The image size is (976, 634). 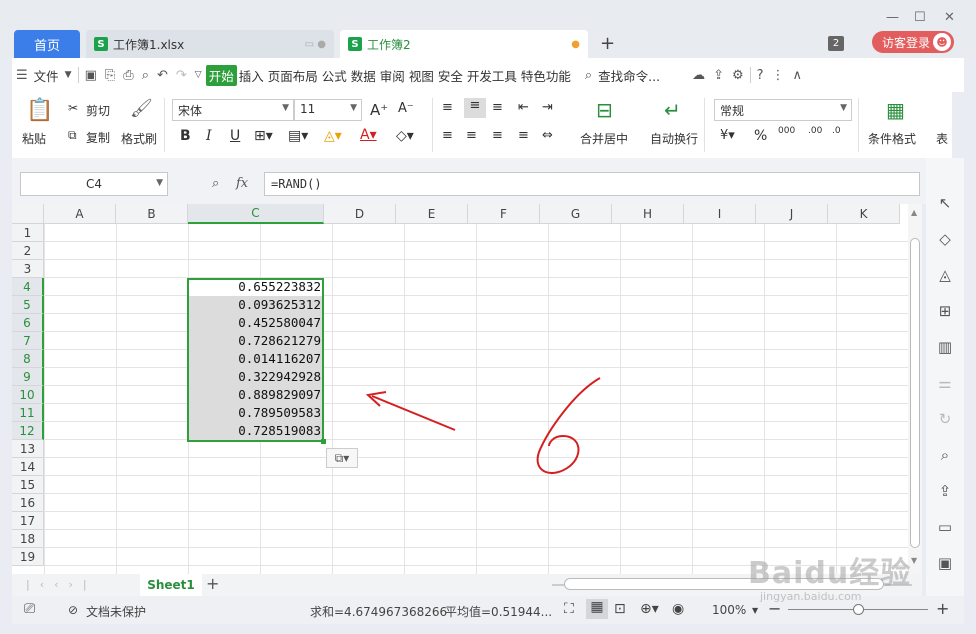 What do you see at coordinates (72, 135) in the screenshot?
I see `copy-icon: ⧉` at bounding box center [72, 135].